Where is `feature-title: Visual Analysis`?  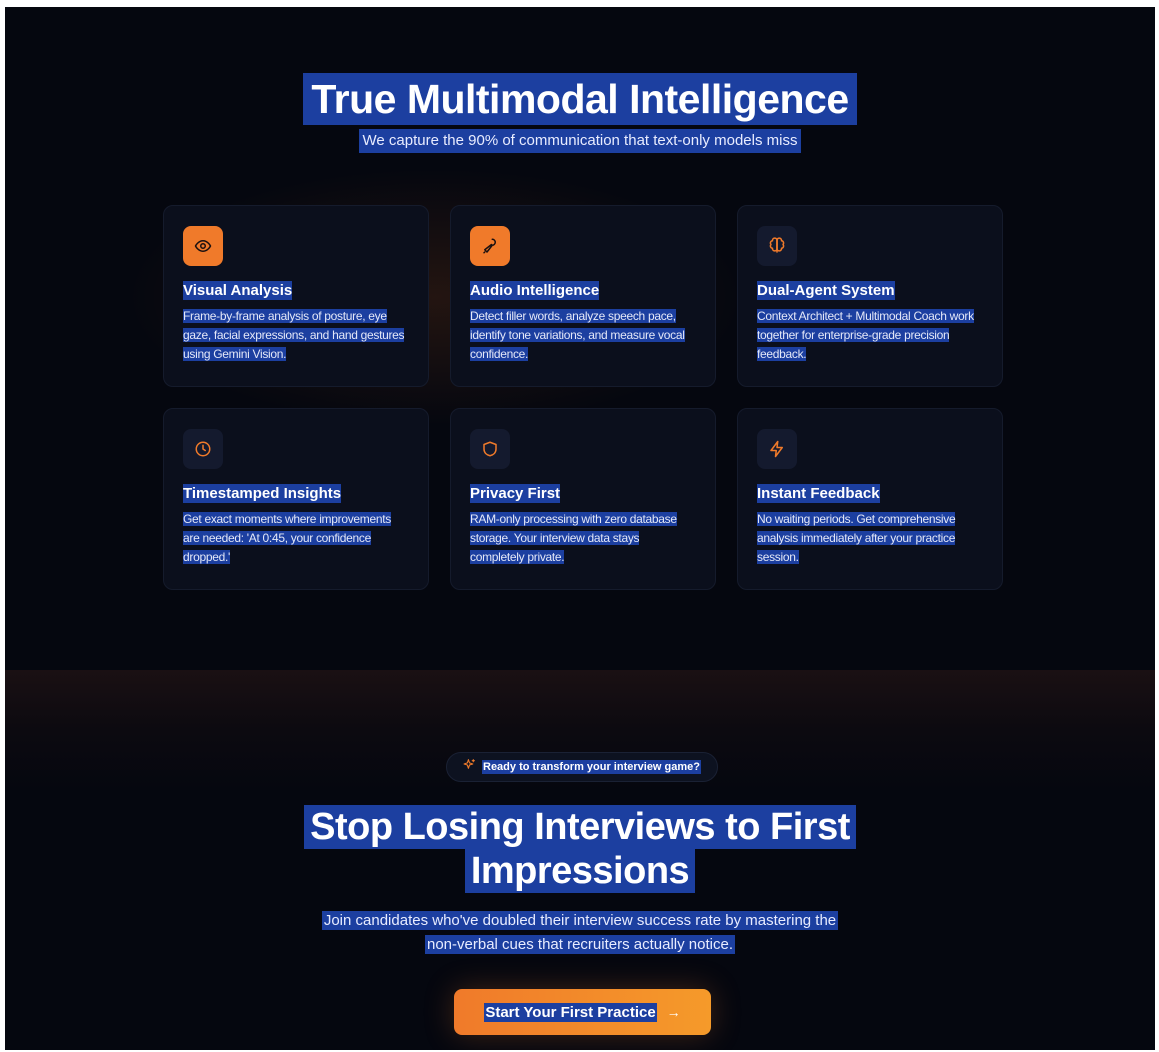 feature-title: Visual Analysis is located at coordinates (238, 290).